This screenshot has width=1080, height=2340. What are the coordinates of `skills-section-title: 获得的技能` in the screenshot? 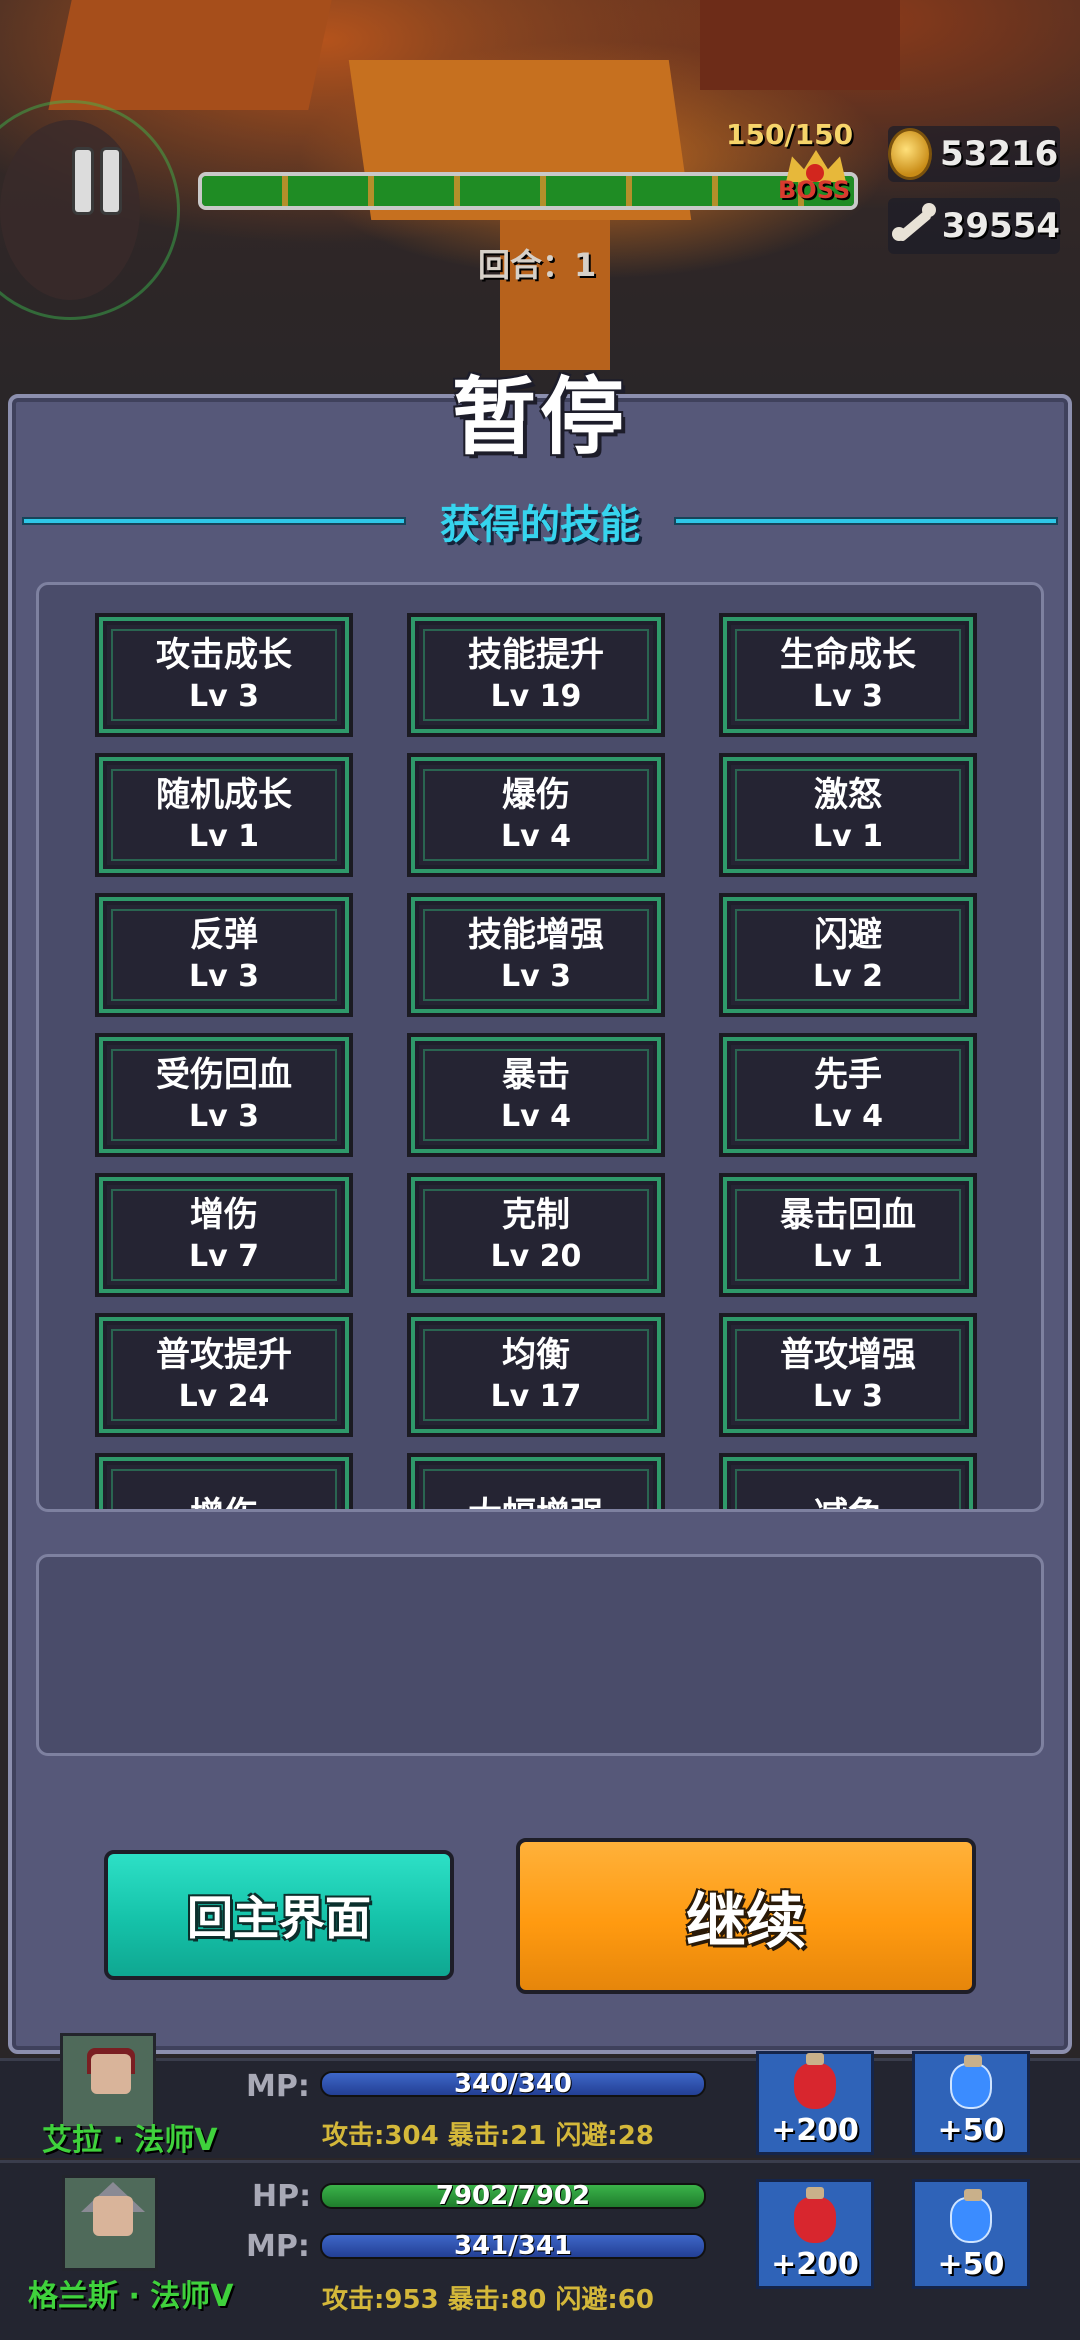 It's located at (540, 525).